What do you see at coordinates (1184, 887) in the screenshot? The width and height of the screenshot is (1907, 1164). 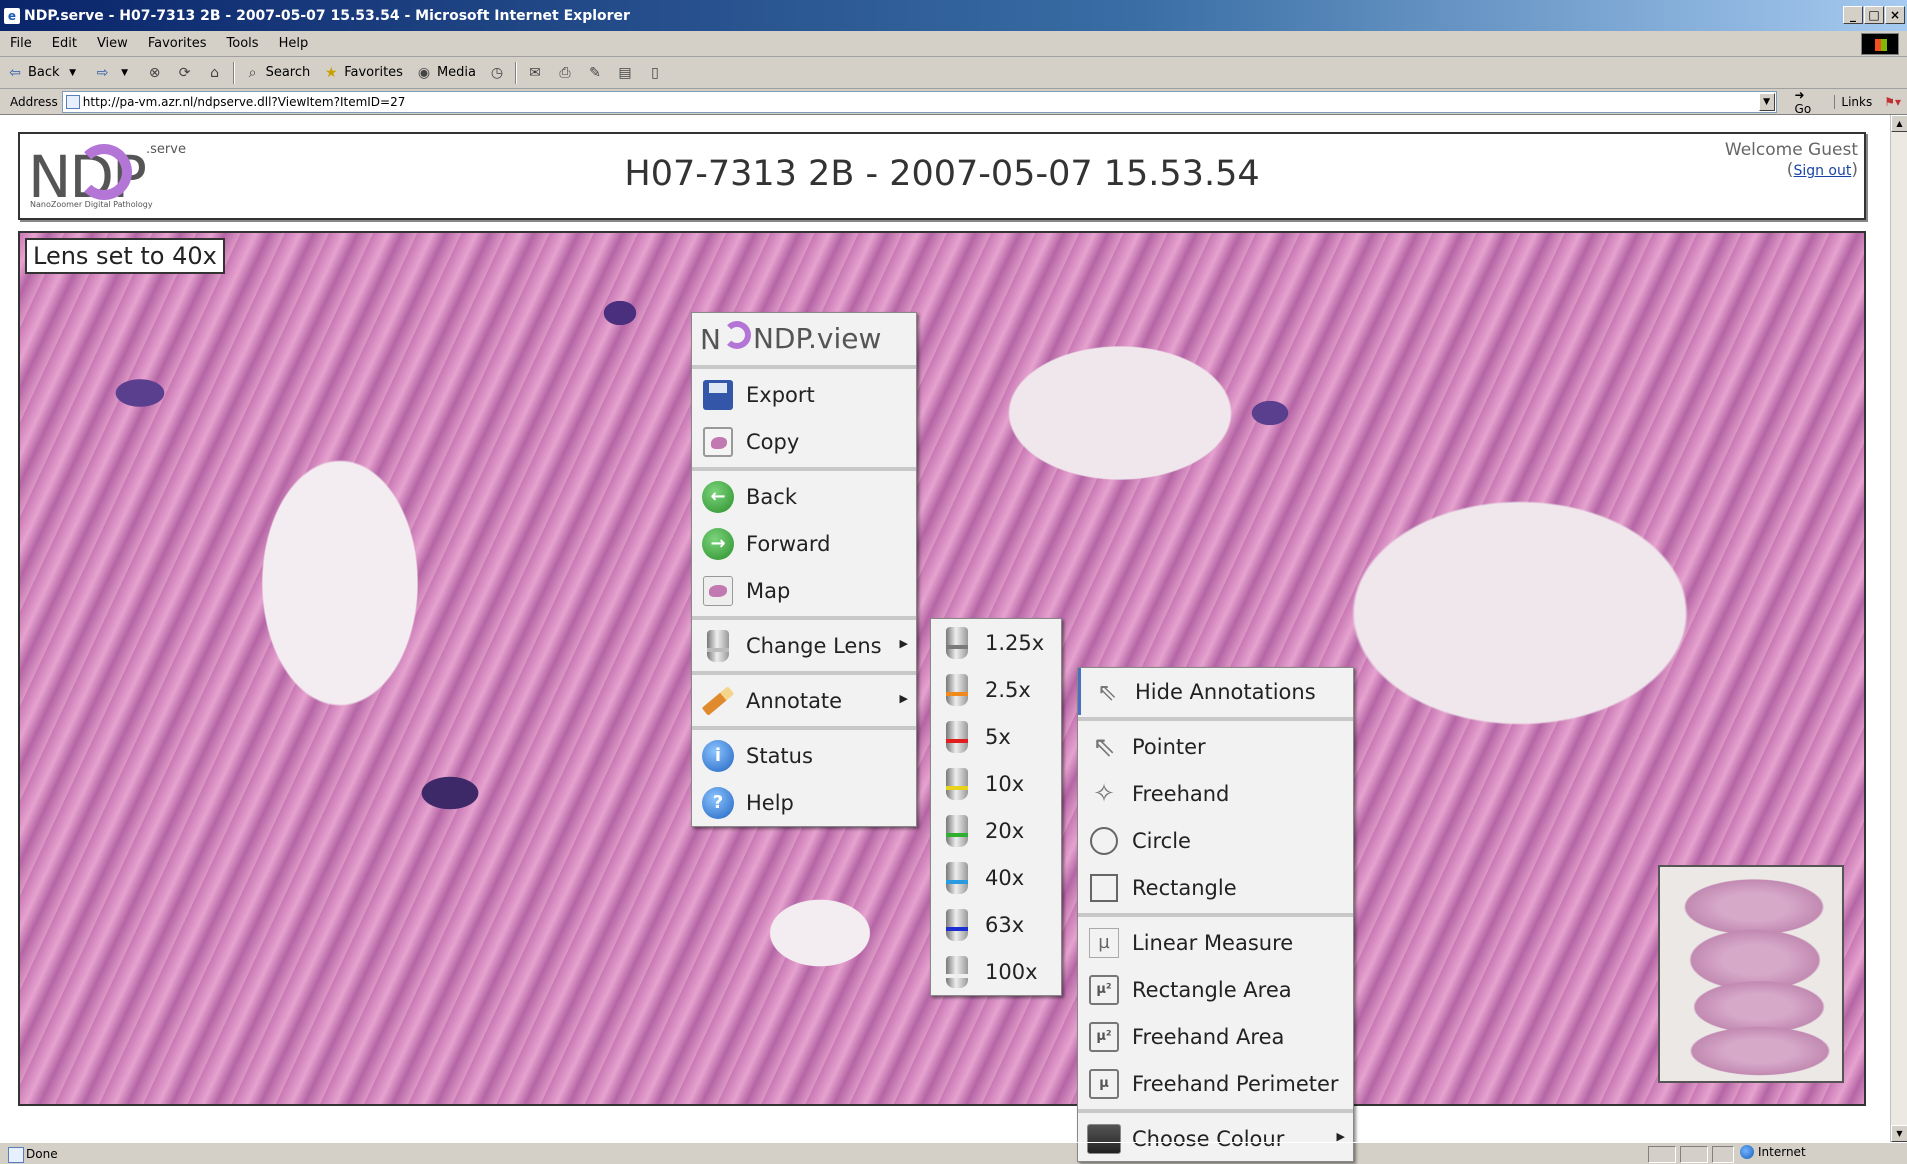 I see `menu-item-label: Rectangle` at bounding box center [1184, 887].